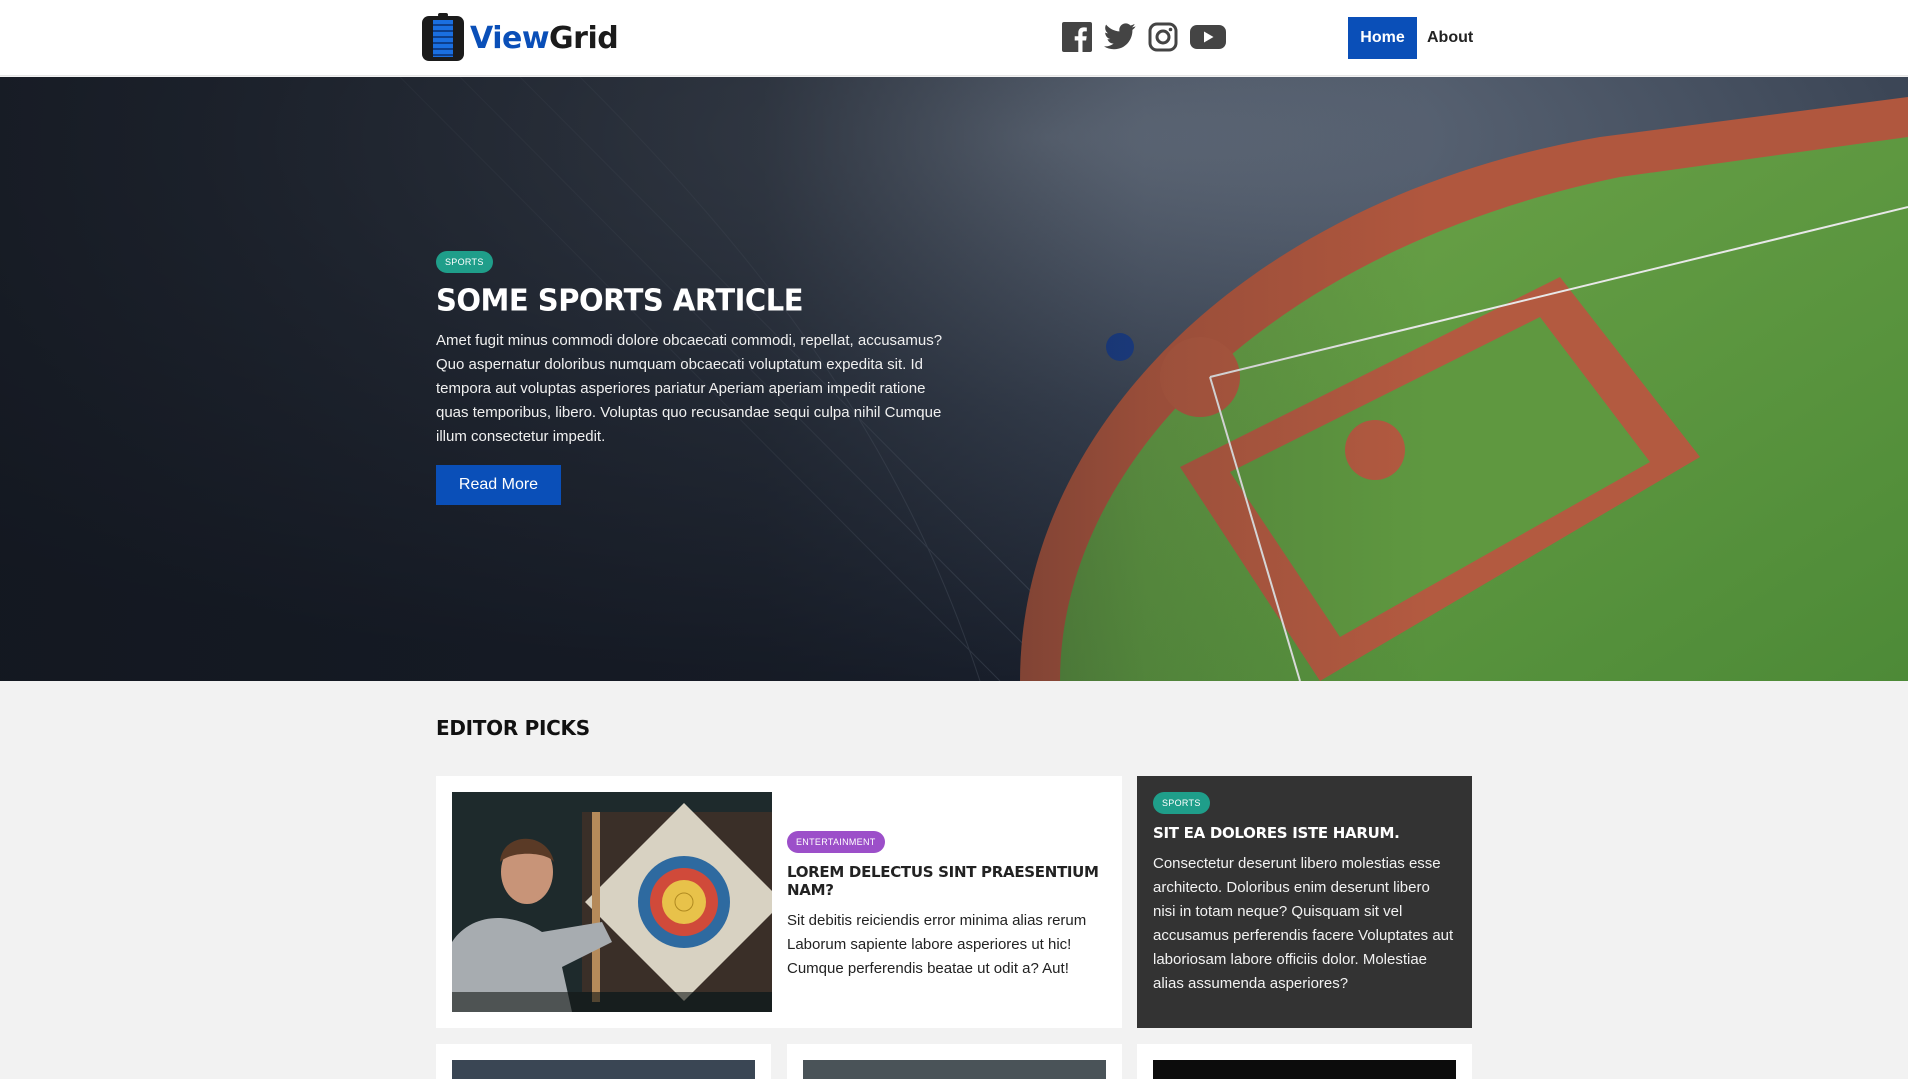 The image size is (1908, 1079). I want to click on social-links, so click(1144, 39).